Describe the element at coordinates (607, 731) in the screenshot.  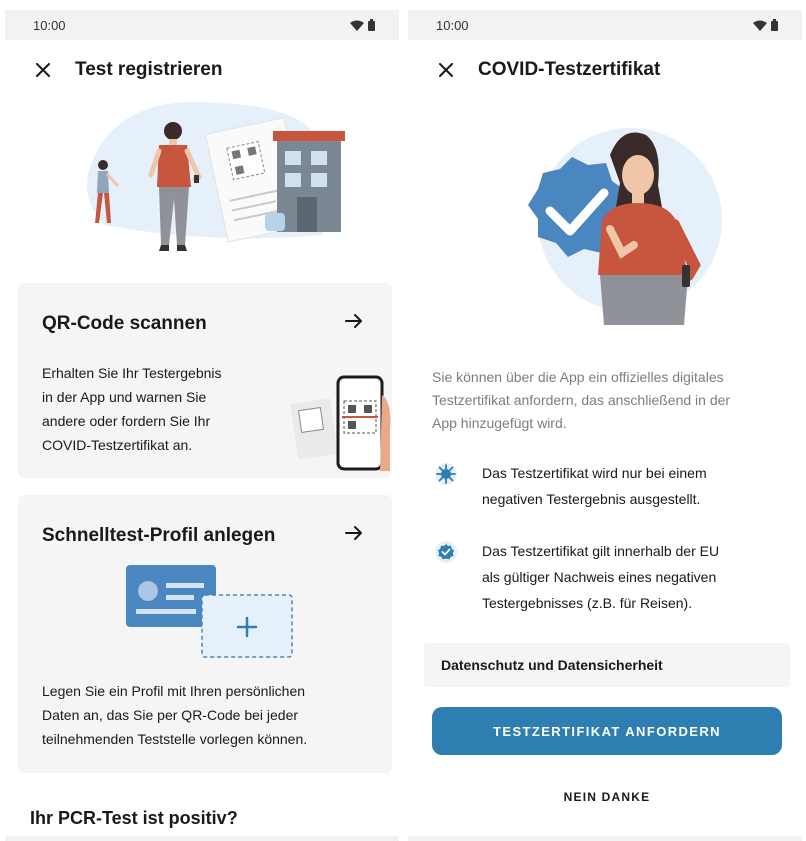
I see `request-certificate-button: TESTZERTIFIKAT ANFORDERN` at that location.